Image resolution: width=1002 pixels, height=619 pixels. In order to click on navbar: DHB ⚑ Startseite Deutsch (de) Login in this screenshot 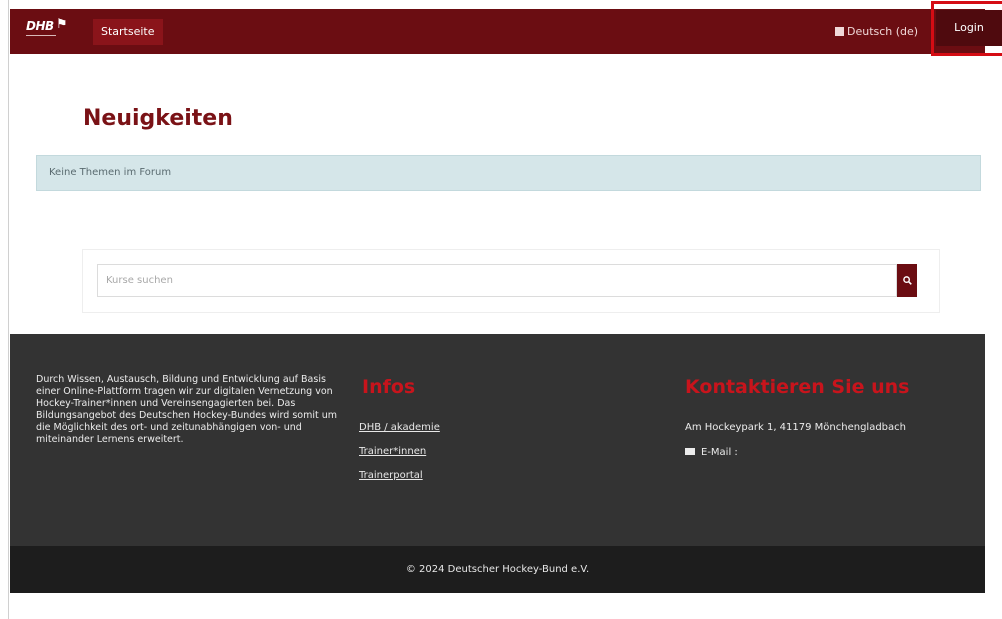, I will do `click(506, 28)`.